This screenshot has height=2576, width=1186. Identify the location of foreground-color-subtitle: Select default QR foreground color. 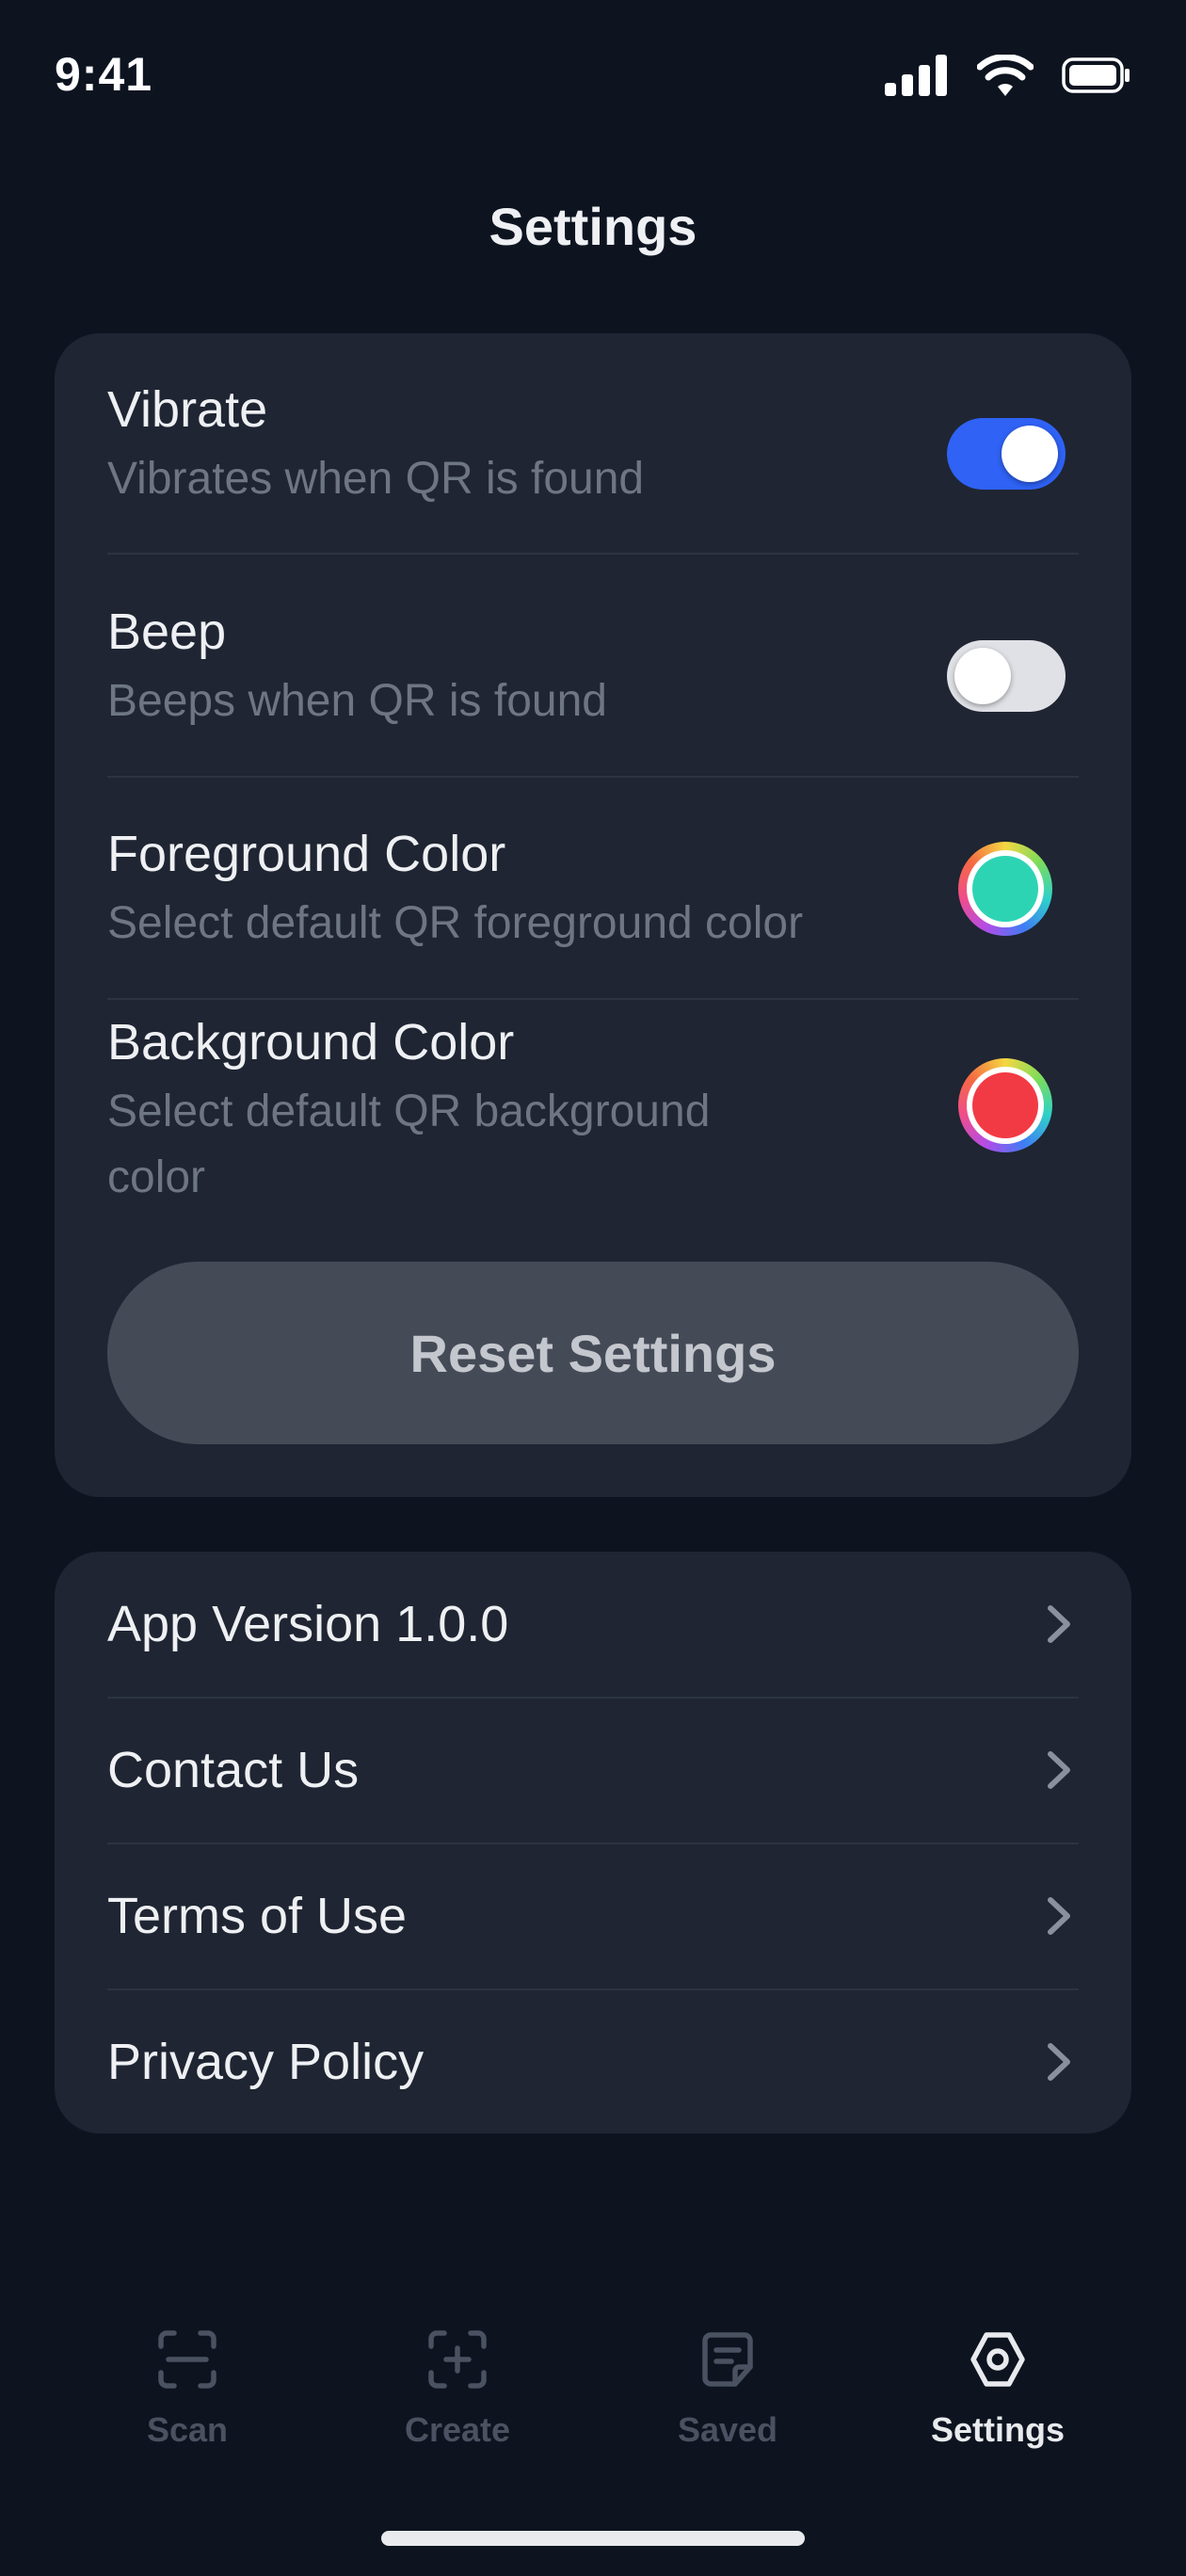
(455, 923).